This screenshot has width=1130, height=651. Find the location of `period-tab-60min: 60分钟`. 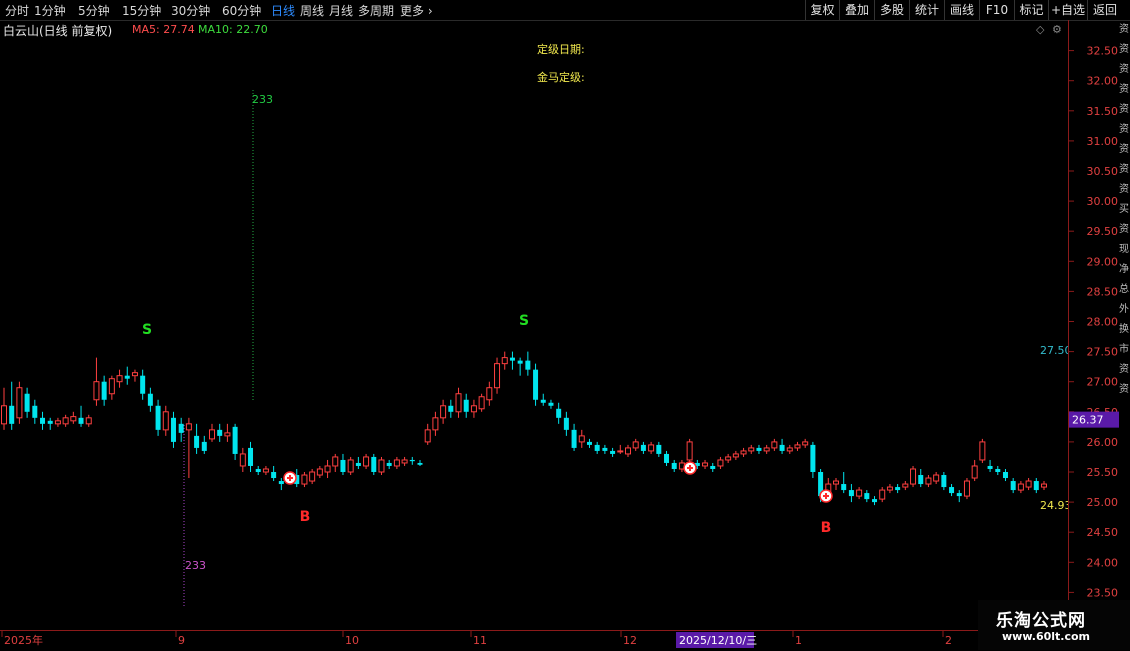

period-tab-60min: 60分钟 is located at coordinates (241, 10).